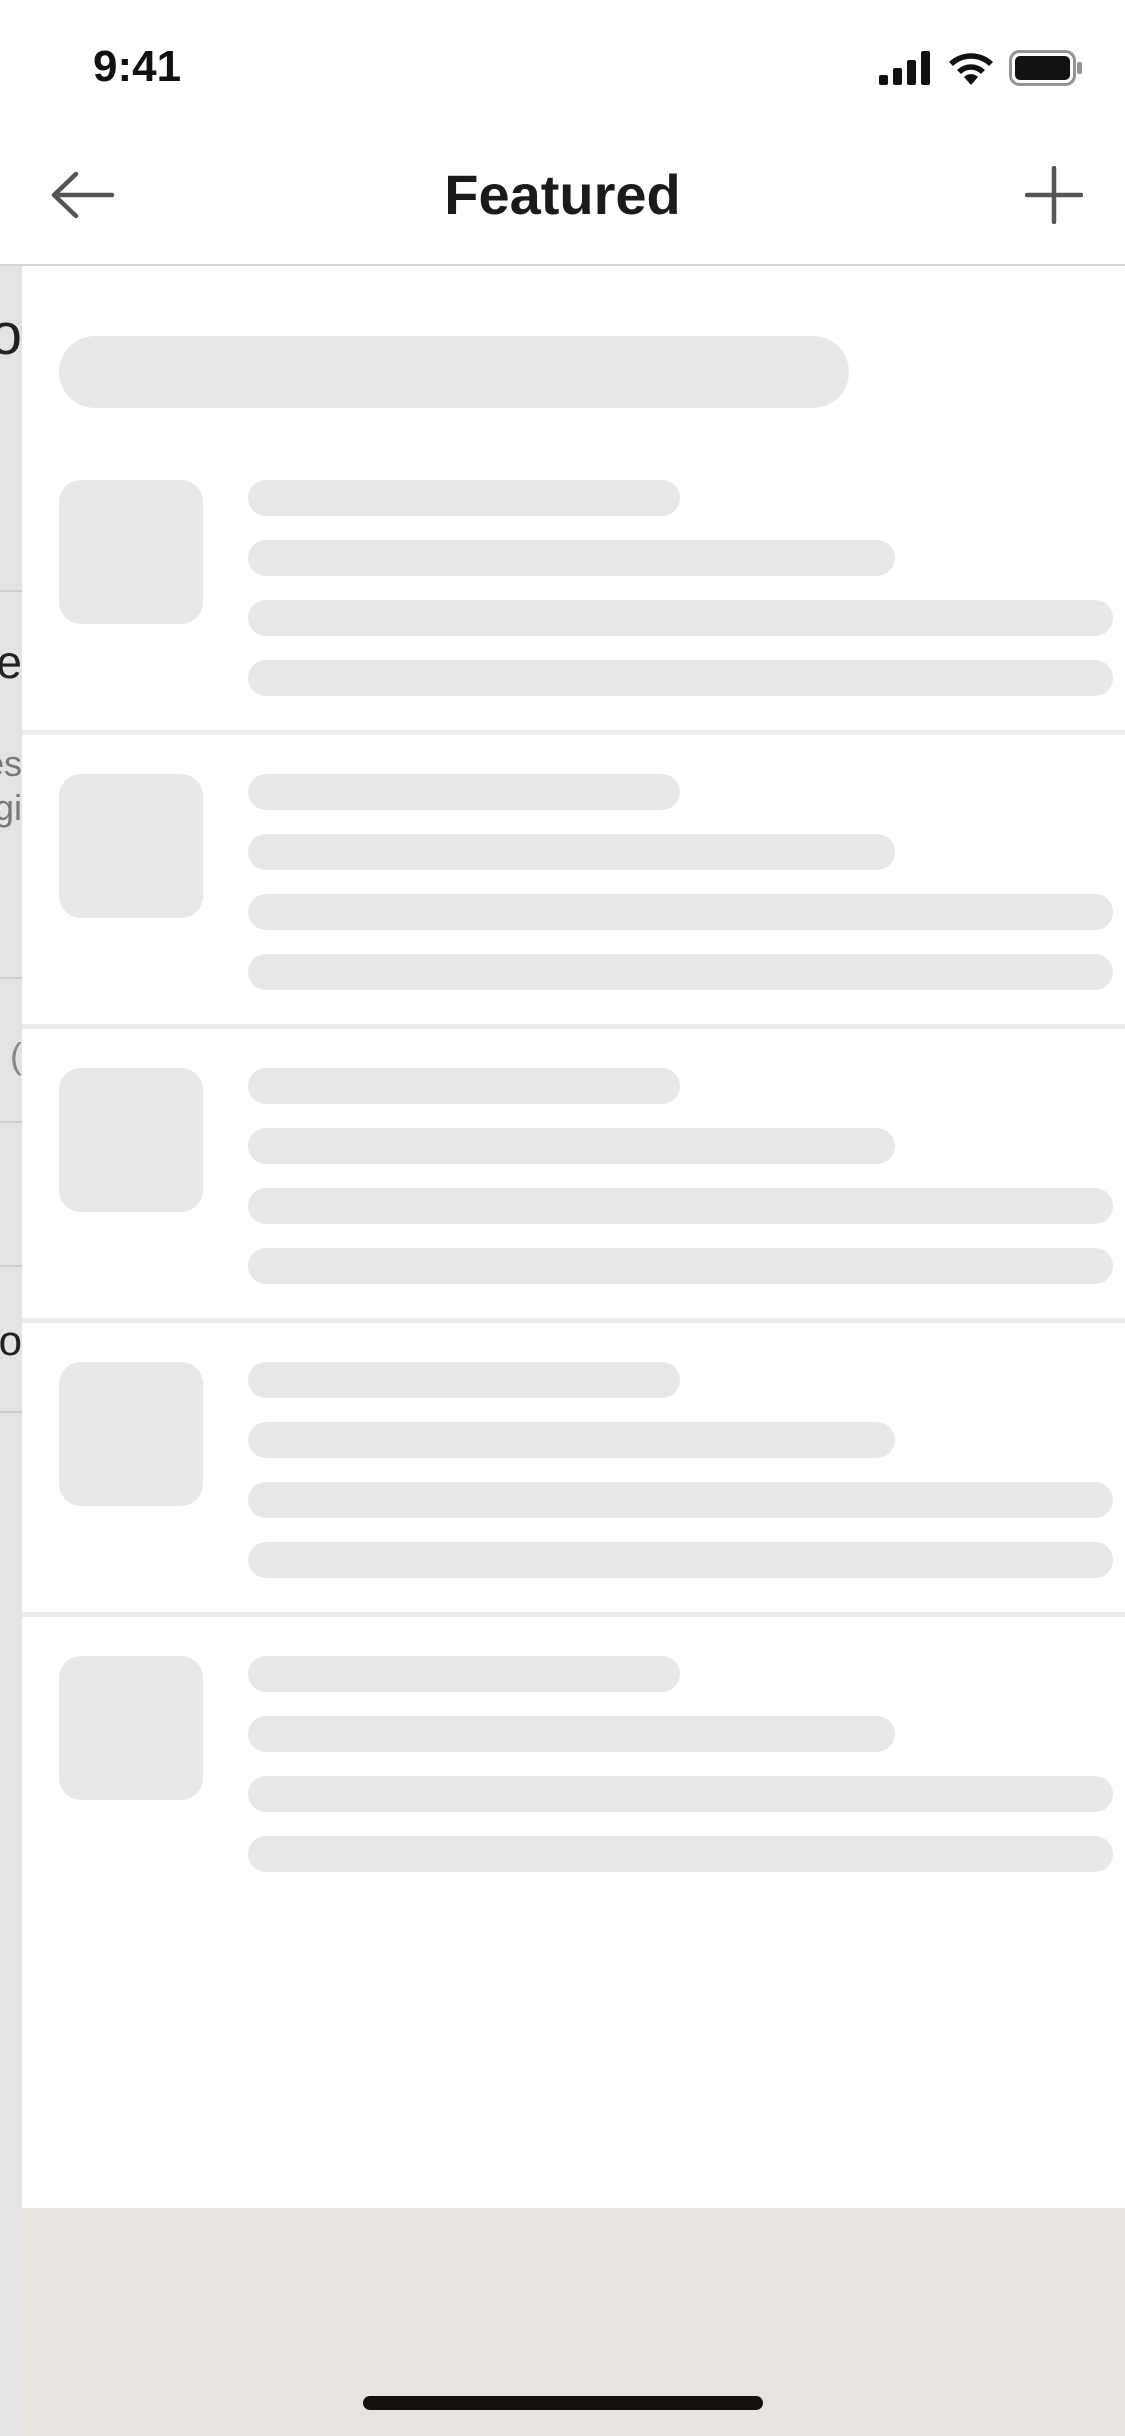 This screenshot has height=2436, width=1125. I want to click on home-indicator, so click(563, 2403).